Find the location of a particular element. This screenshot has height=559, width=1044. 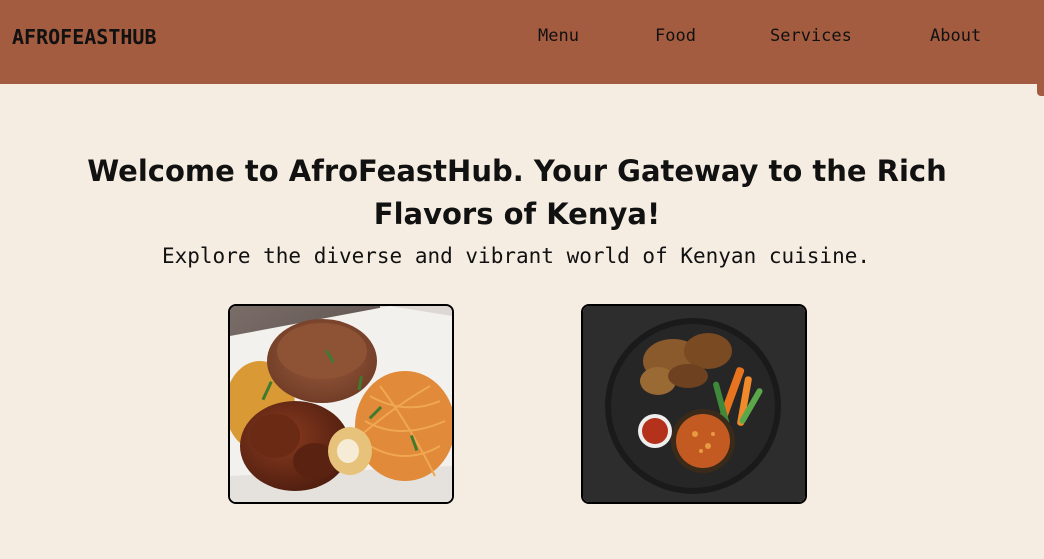

rice-and-spaghetti-plate-image is located at coordinates (341, 404).